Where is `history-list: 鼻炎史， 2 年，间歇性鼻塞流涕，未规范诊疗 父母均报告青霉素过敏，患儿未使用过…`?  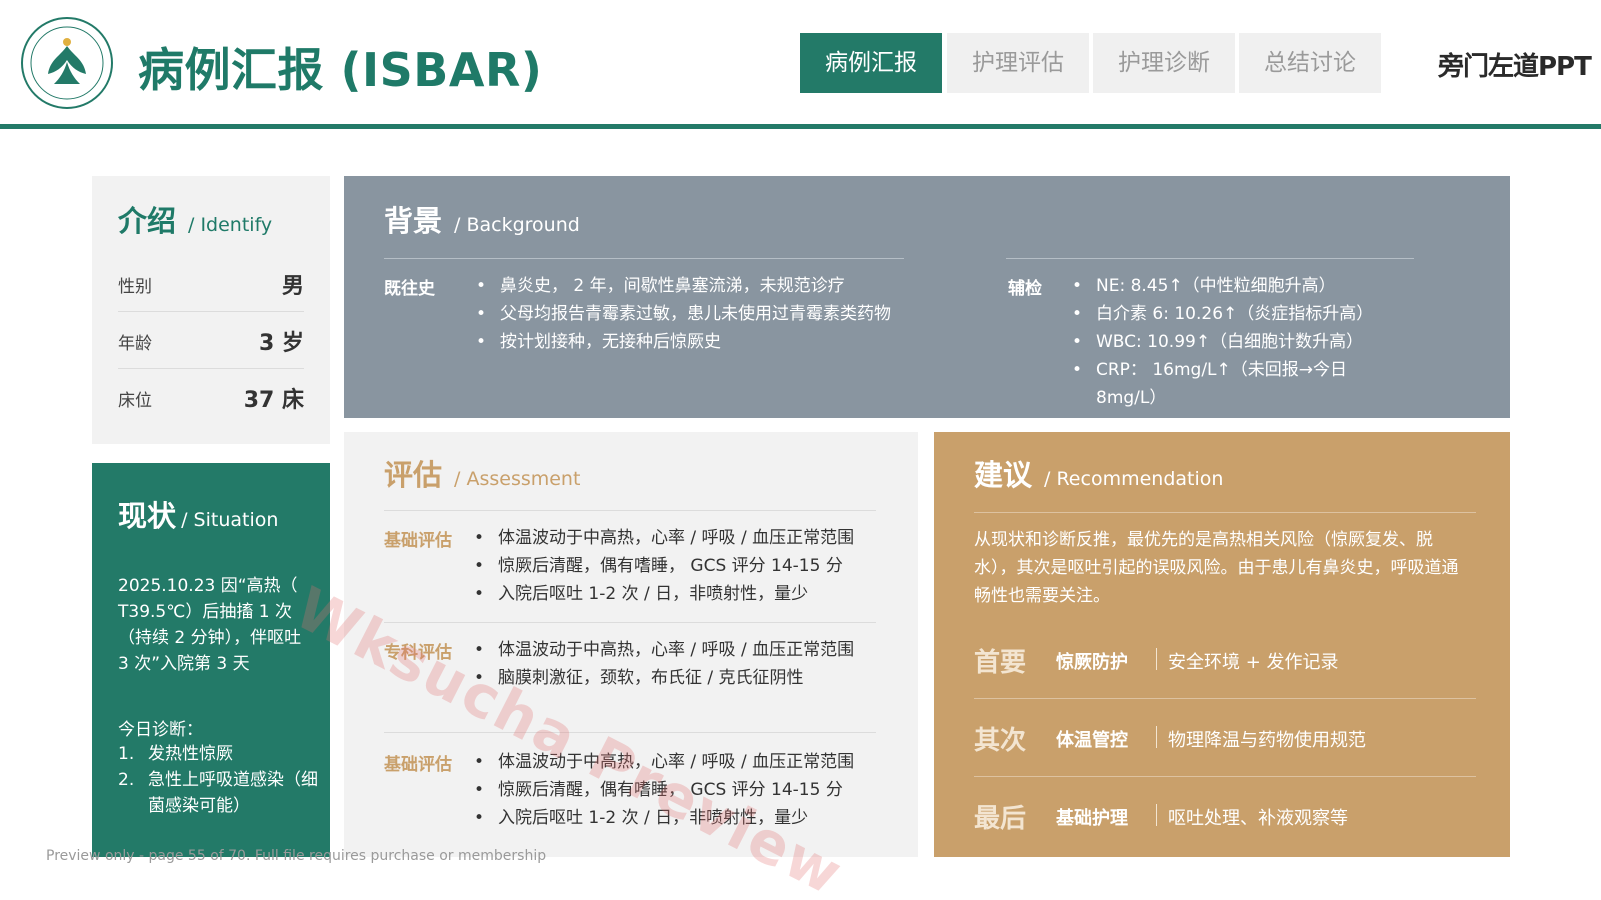
history-list: 鼻炎史， 2 年，间歇性鼻塞流涕，未规范诊疗 父母均报告青霉素过敏，患儿未使用过… is located at coordinates (696, 314).